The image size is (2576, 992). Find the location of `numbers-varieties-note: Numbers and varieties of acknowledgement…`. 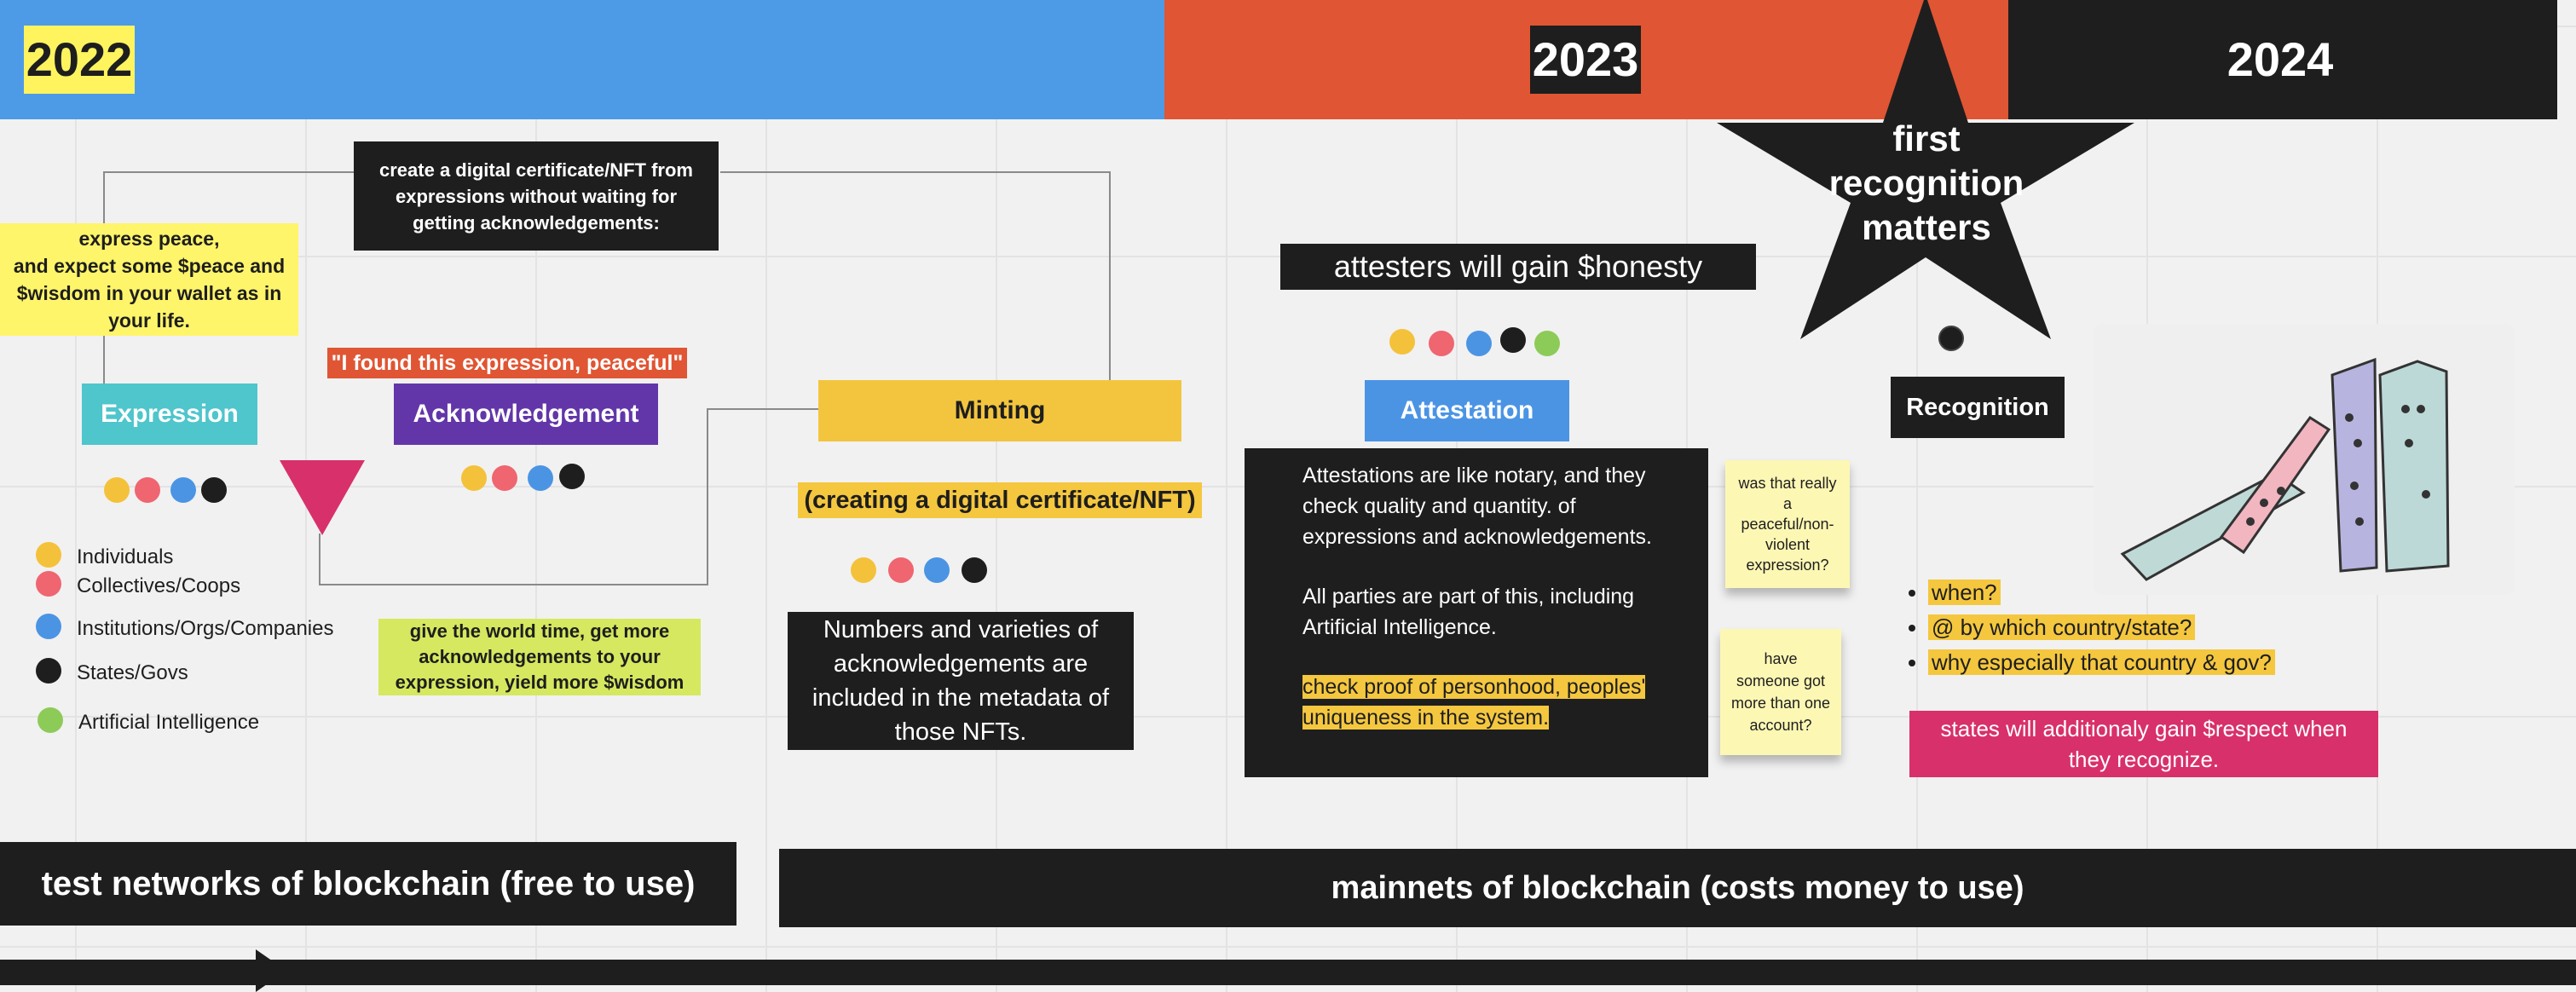

numbers-varieties-note: Numbers and varieties of acknowledgement… is located at coordinates (961, 681).